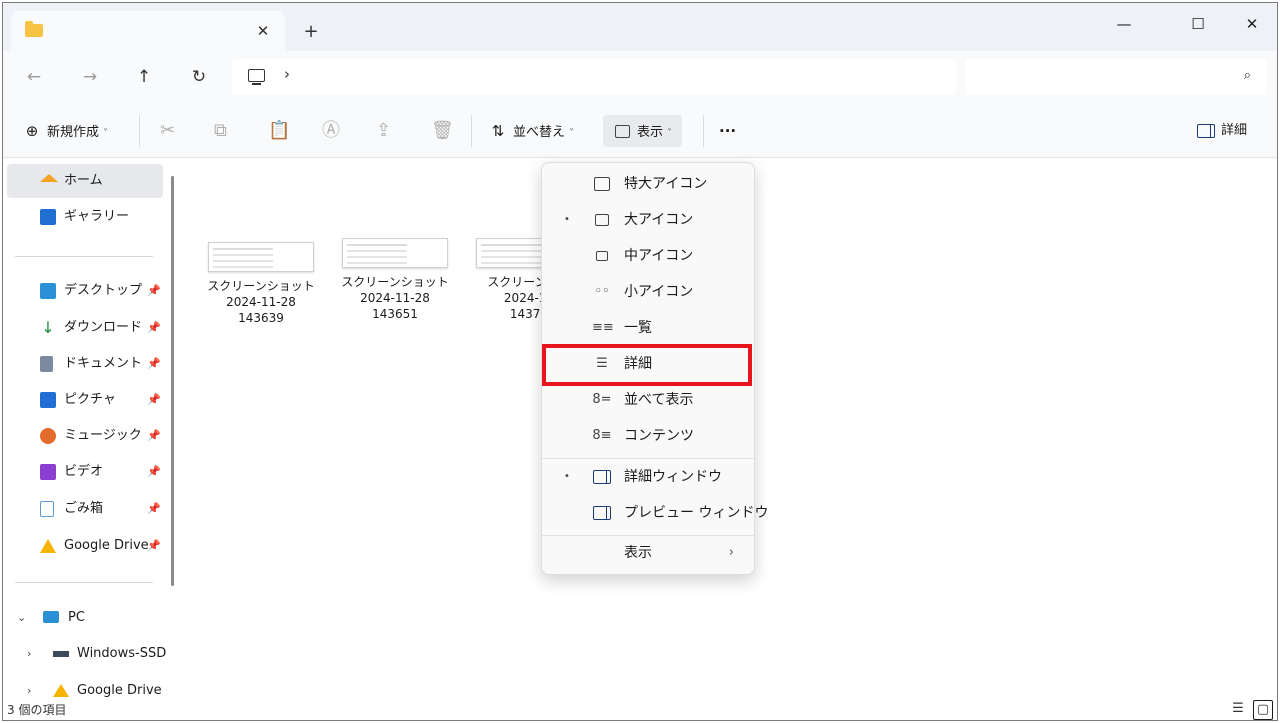 Image resolution: width=1280 pixels, height=723 pixels. I want to click on sidebar-item-google-drive: Google Drive 📌, so click(85, 546).